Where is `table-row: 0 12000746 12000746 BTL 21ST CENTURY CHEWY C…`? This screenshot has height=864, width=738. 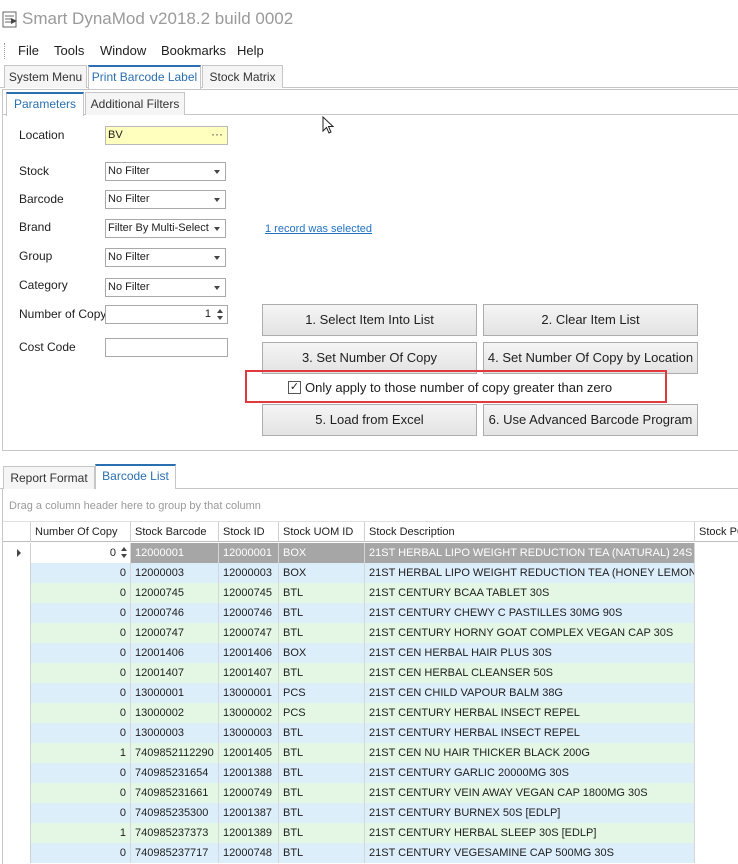
table-row: 0 12000746 12000746 BTL 21ST CENTURY CHEWY C… is located at coordinates (370, 613).